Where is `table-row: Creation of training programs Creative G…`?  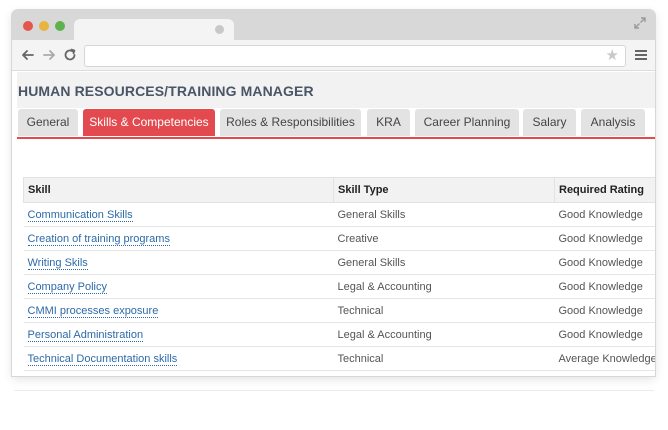
table-row: Creation of training programs Creative G… is located at coordinates (339, 238).